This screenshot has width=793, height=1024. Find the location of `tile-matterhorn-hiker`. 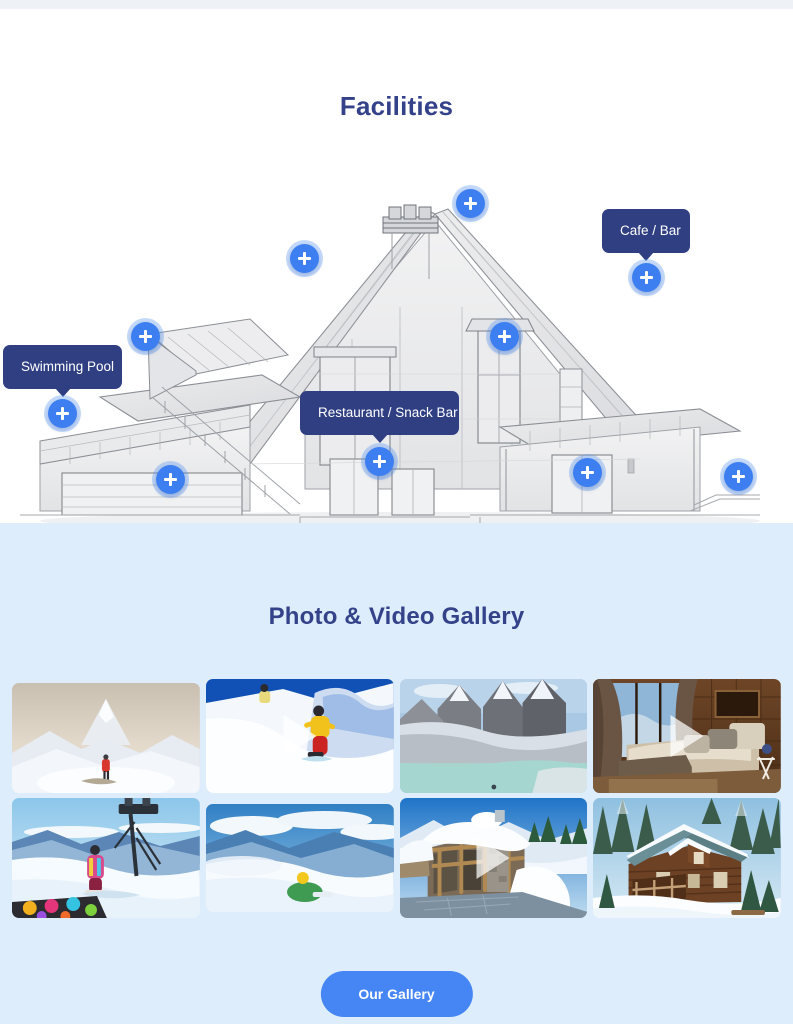

tile-matterhorn-hiker is located at coordinates (106, 738).